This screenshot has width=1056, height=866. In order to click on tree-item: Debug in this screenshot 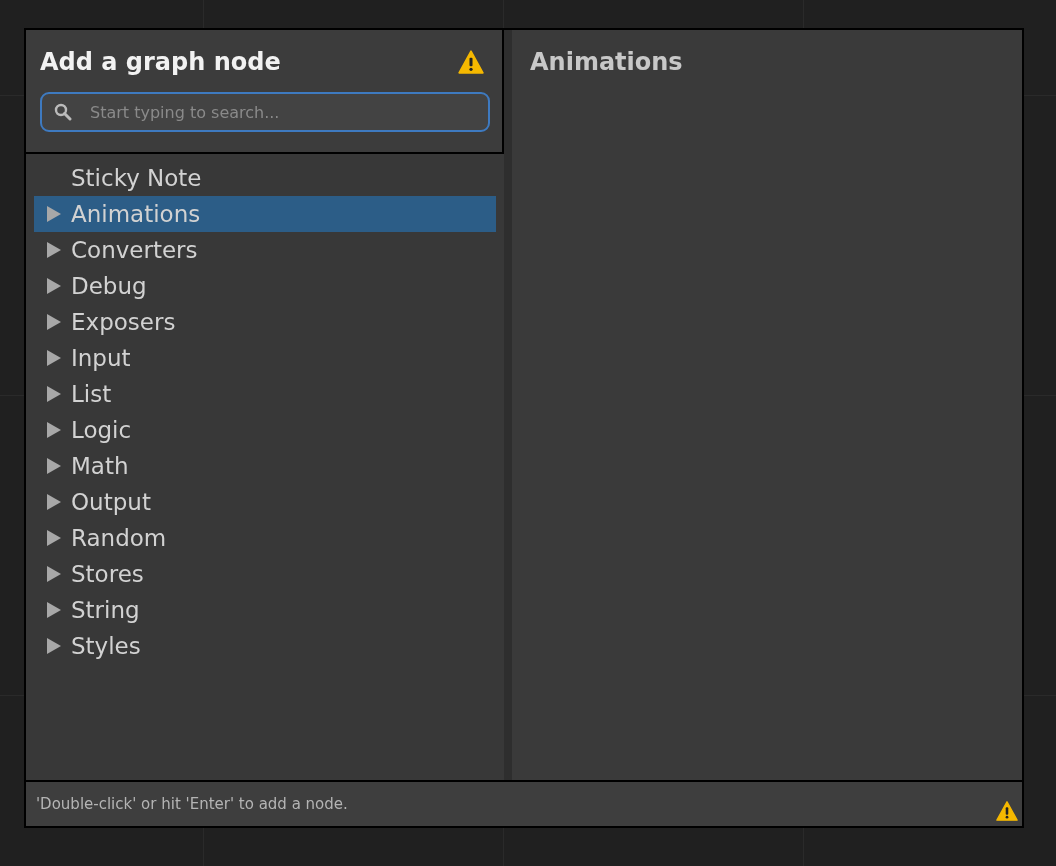, I will do `click(265, 286)`.